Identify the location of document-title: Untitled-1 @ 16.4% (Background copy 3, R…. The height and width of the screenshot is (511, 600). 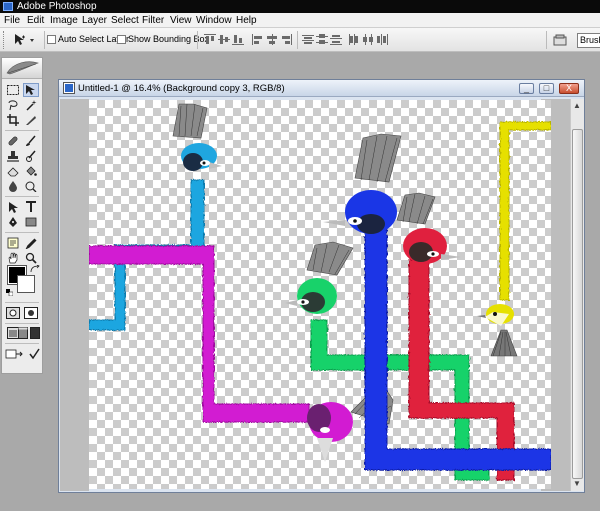
(181, 88).